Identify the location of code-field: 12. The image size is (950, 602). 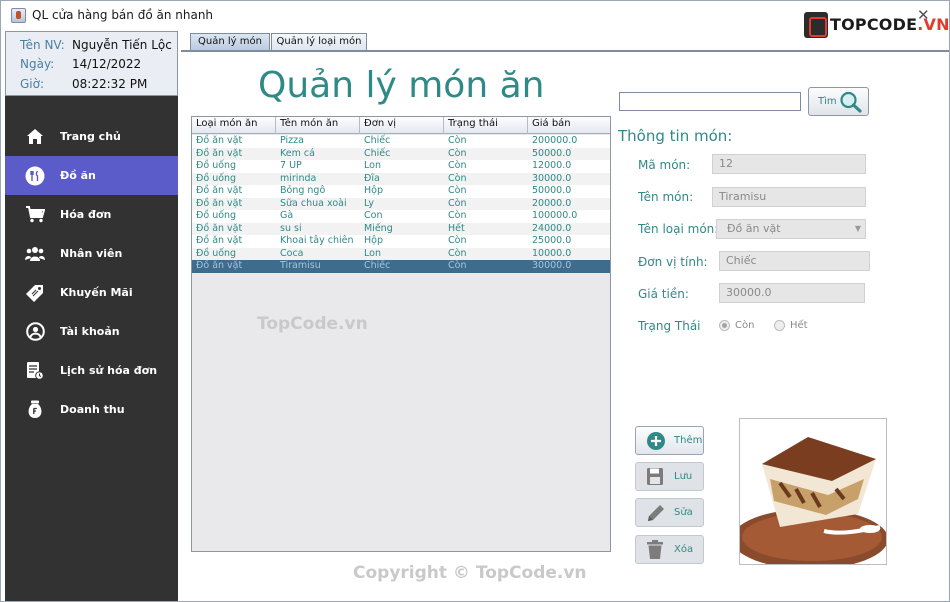
(789, 164).